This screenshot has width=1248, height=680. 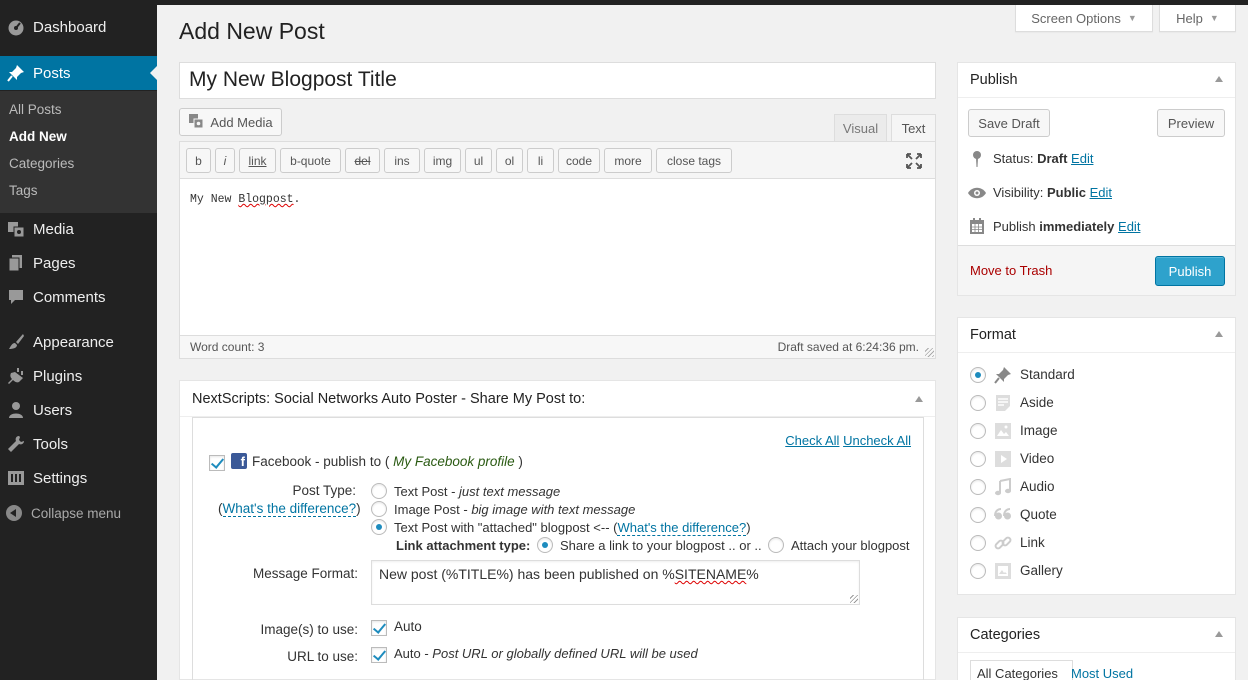 I want to click on help-button: Help ▼, so click(x=1197, y=18).